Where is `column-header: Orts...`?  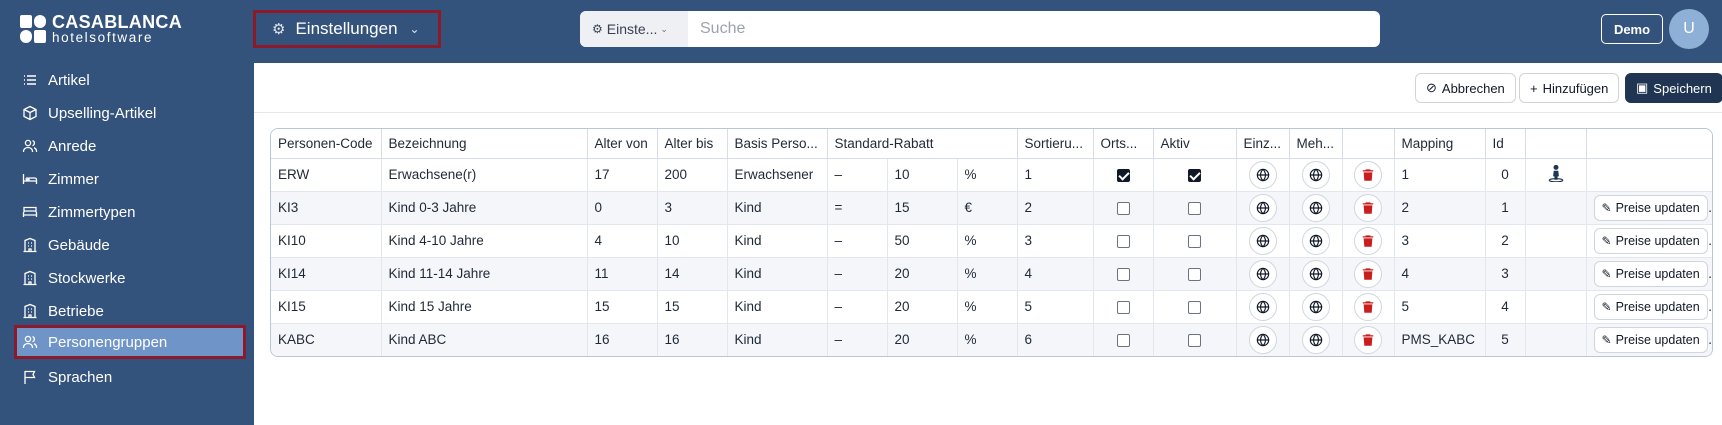 column-header: Orts... is located at coordinates (1123, 144).